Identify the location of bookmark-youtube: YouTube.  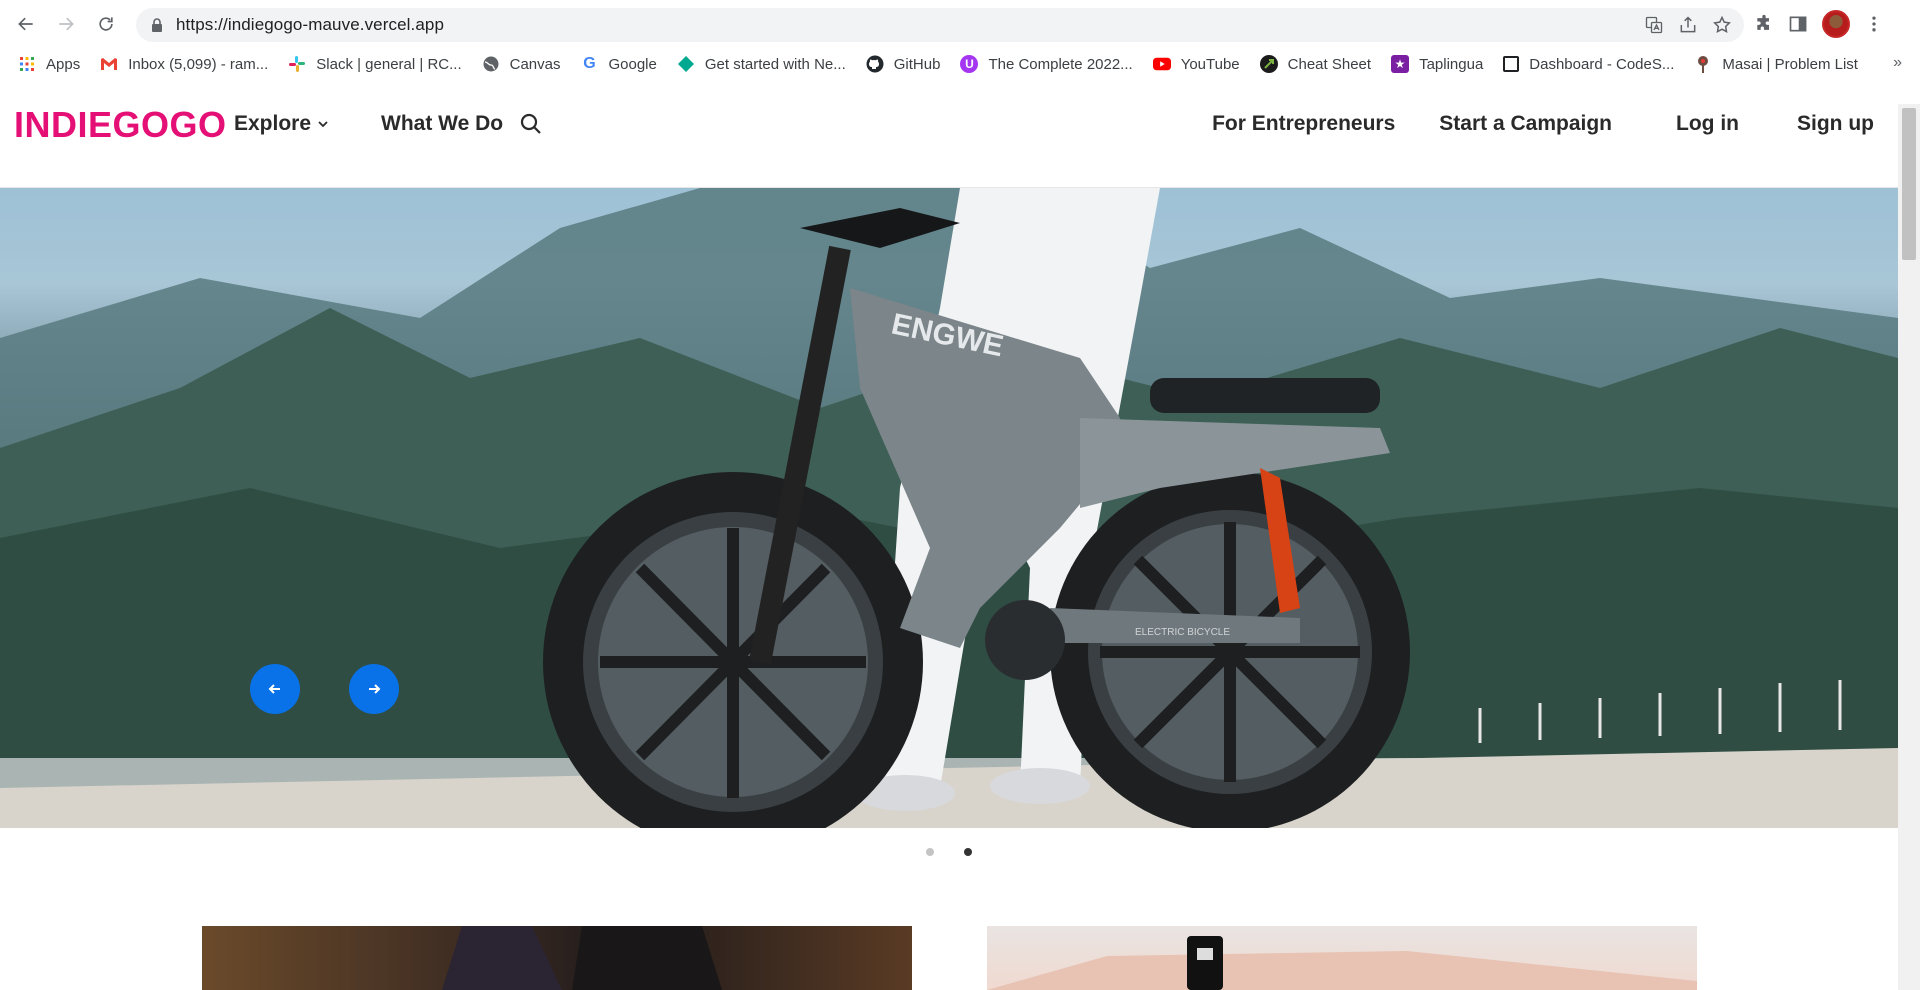
(1196, 64).